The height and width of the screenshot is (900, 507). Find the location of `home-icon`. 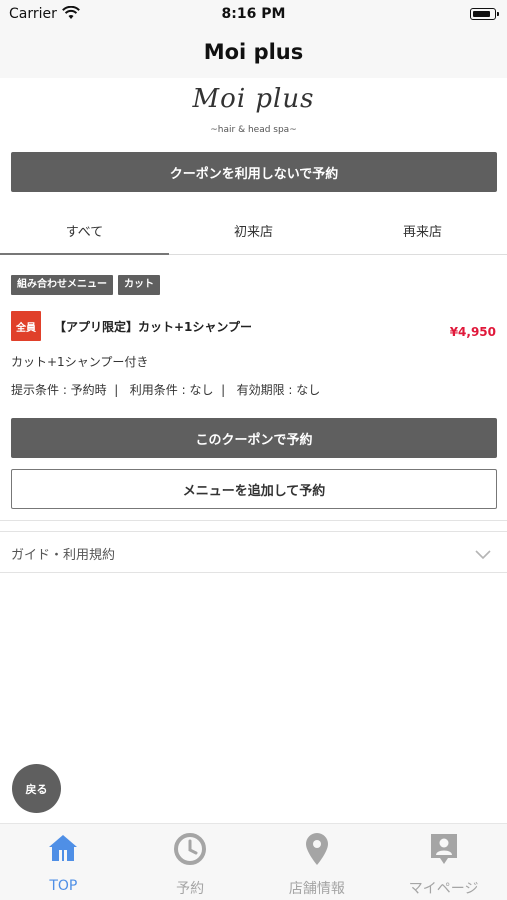

home-icon is located at coordinates (63, 850).